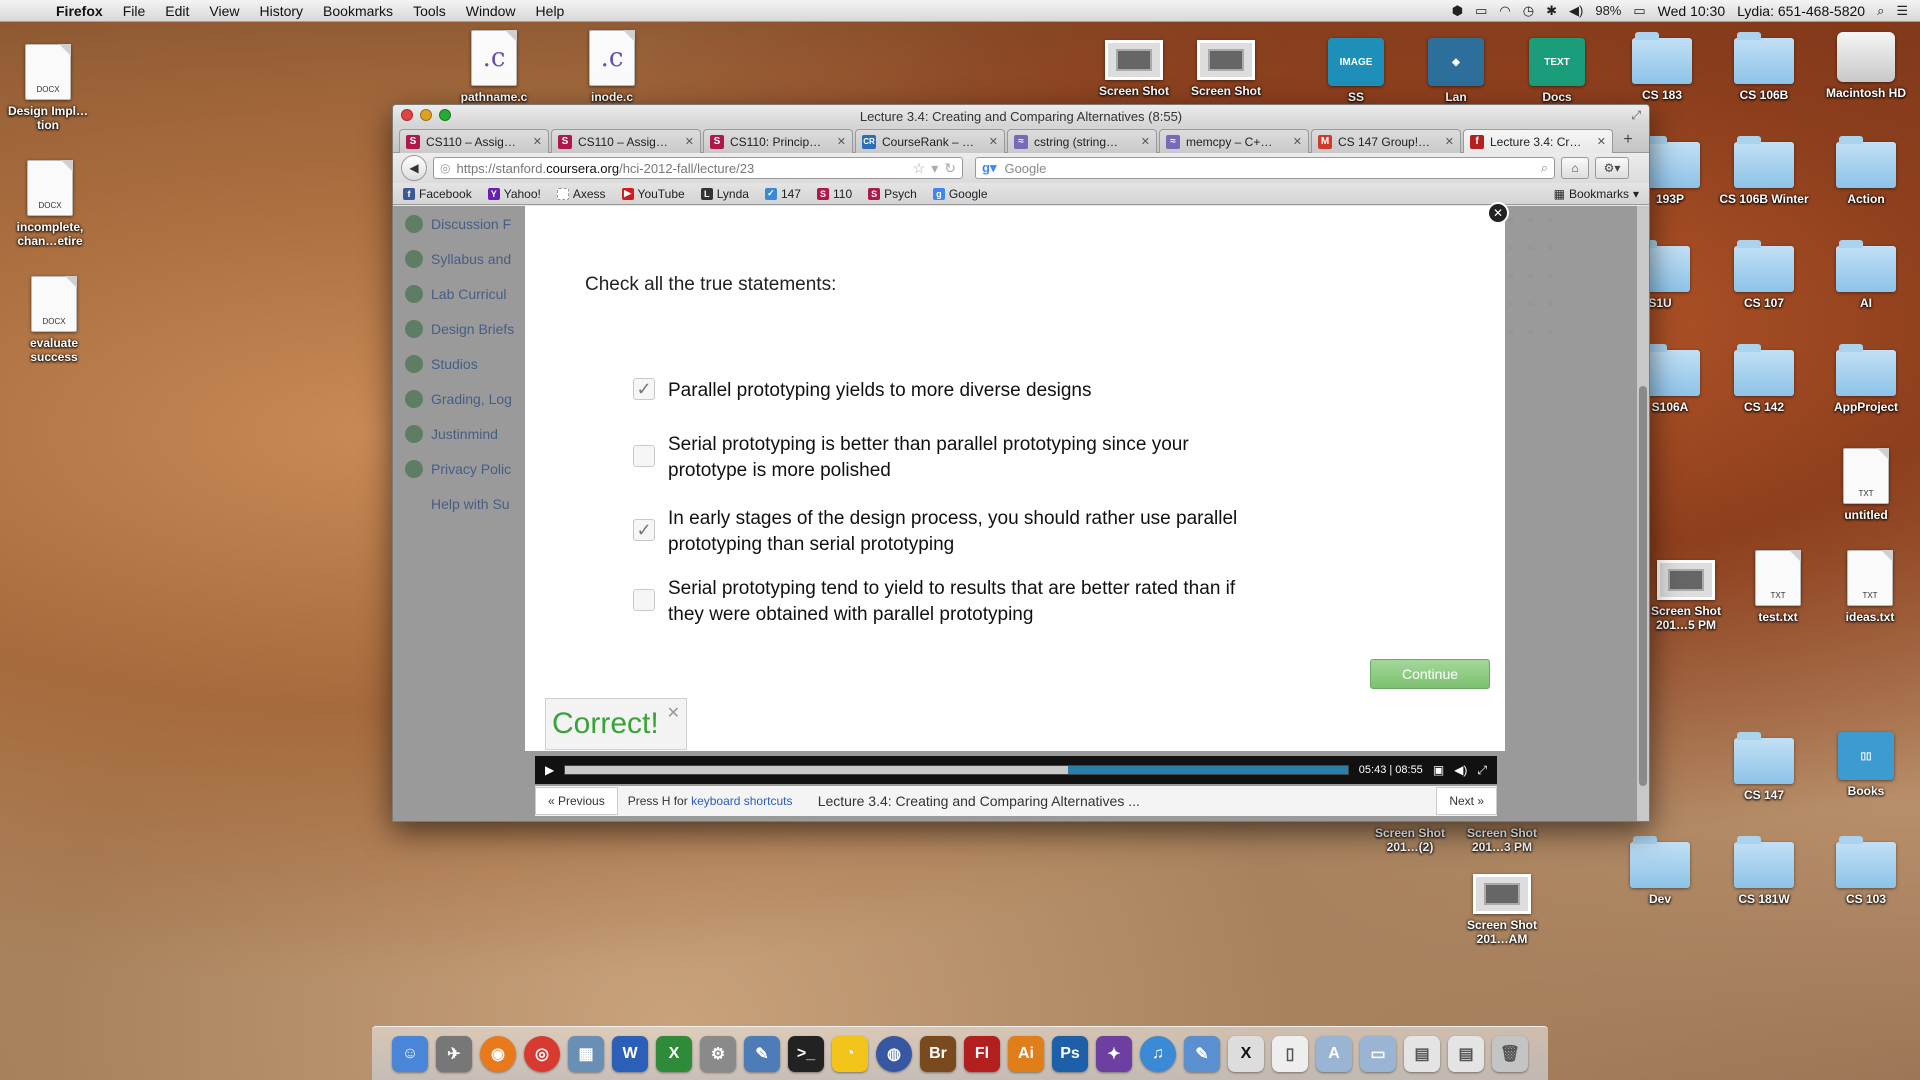 Image resolution: width=1920 pixels, height=1080 pixels. Describe the element at coordinates (465, 503) in the screenshot. I see `sidebar-item-help: Help with Su` at that location.